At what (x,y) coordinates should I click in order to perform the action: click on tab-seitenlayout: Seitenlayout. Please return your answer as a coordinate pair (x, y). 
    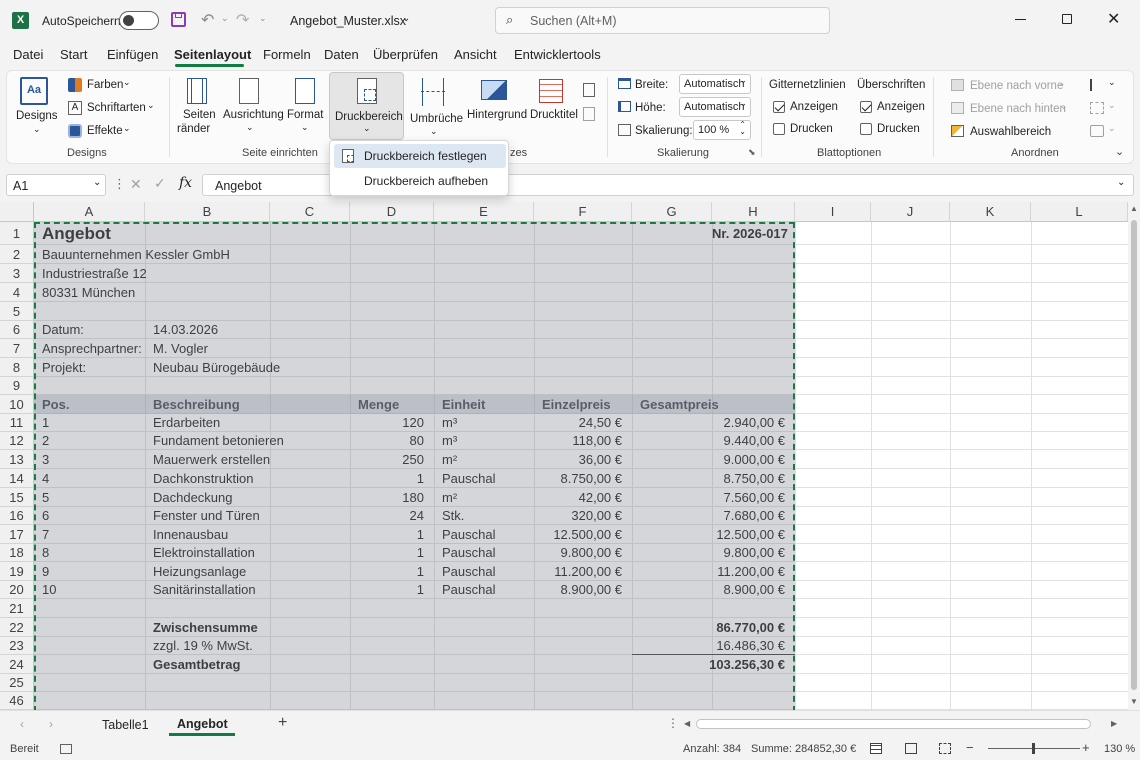
    Looking at the image, I should click on (212, 54).